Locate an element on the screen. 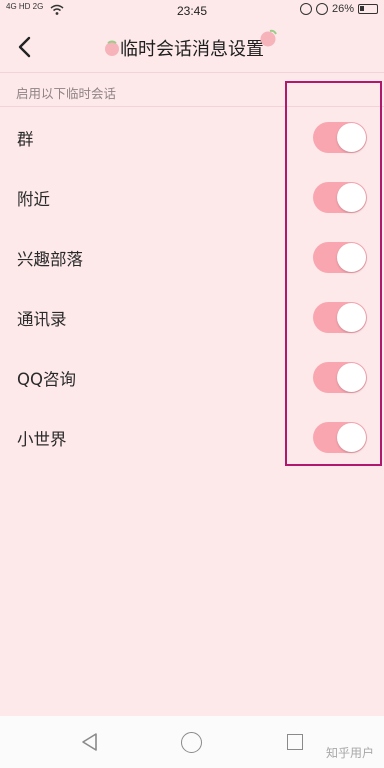 The height and width of the screenshot is (768, 384). setting-row-group: 群 is located at coordinates (192, 137).